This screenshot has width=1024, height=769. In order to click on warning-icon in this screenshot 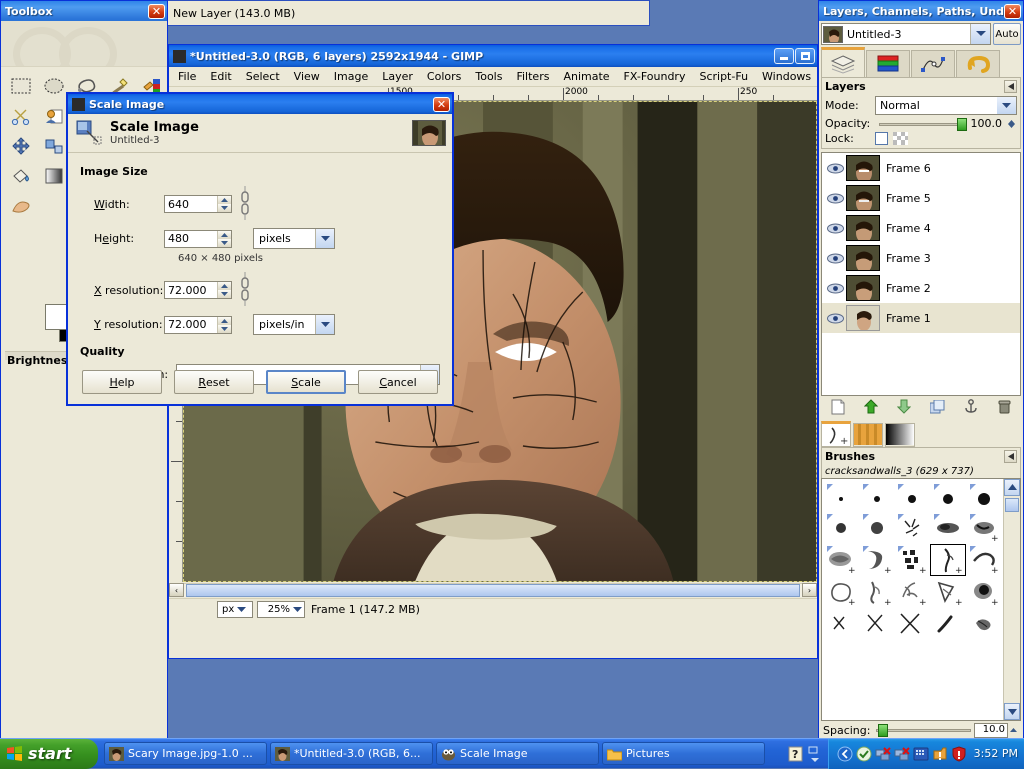, I will do `click(940, 754)`.